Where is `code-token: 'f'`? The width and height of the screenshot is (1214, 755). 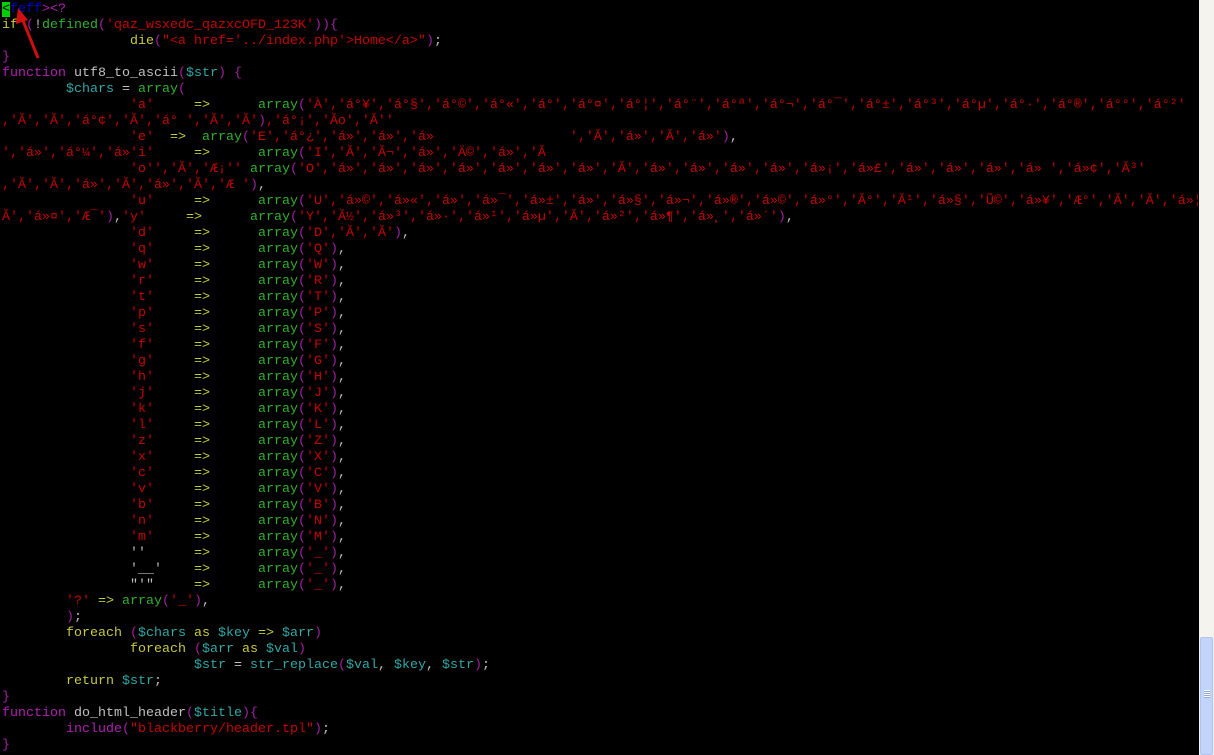
code-token: 'f' is located at coordinates (141, 345).